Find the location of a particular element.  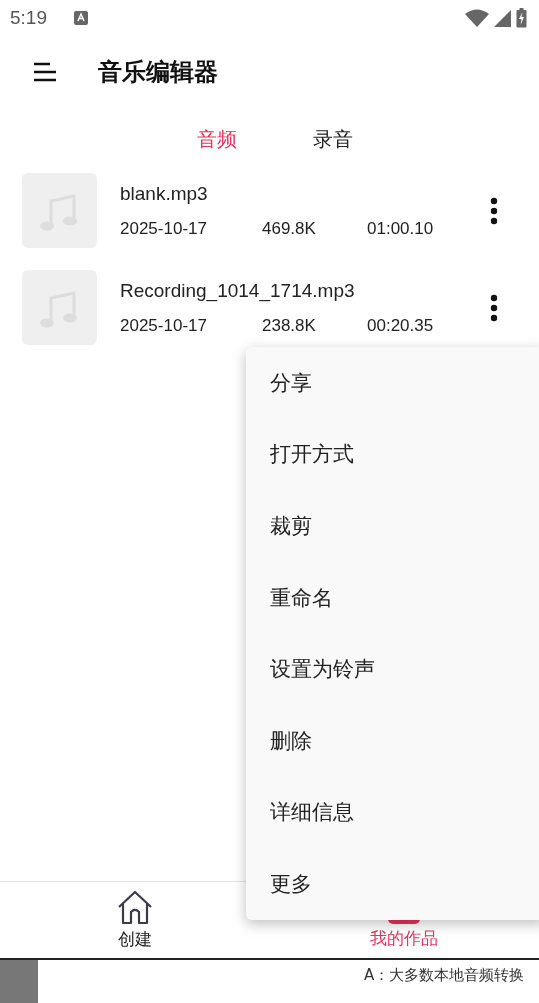

menu-item: 重命名 is located at coordinates (392, 597).